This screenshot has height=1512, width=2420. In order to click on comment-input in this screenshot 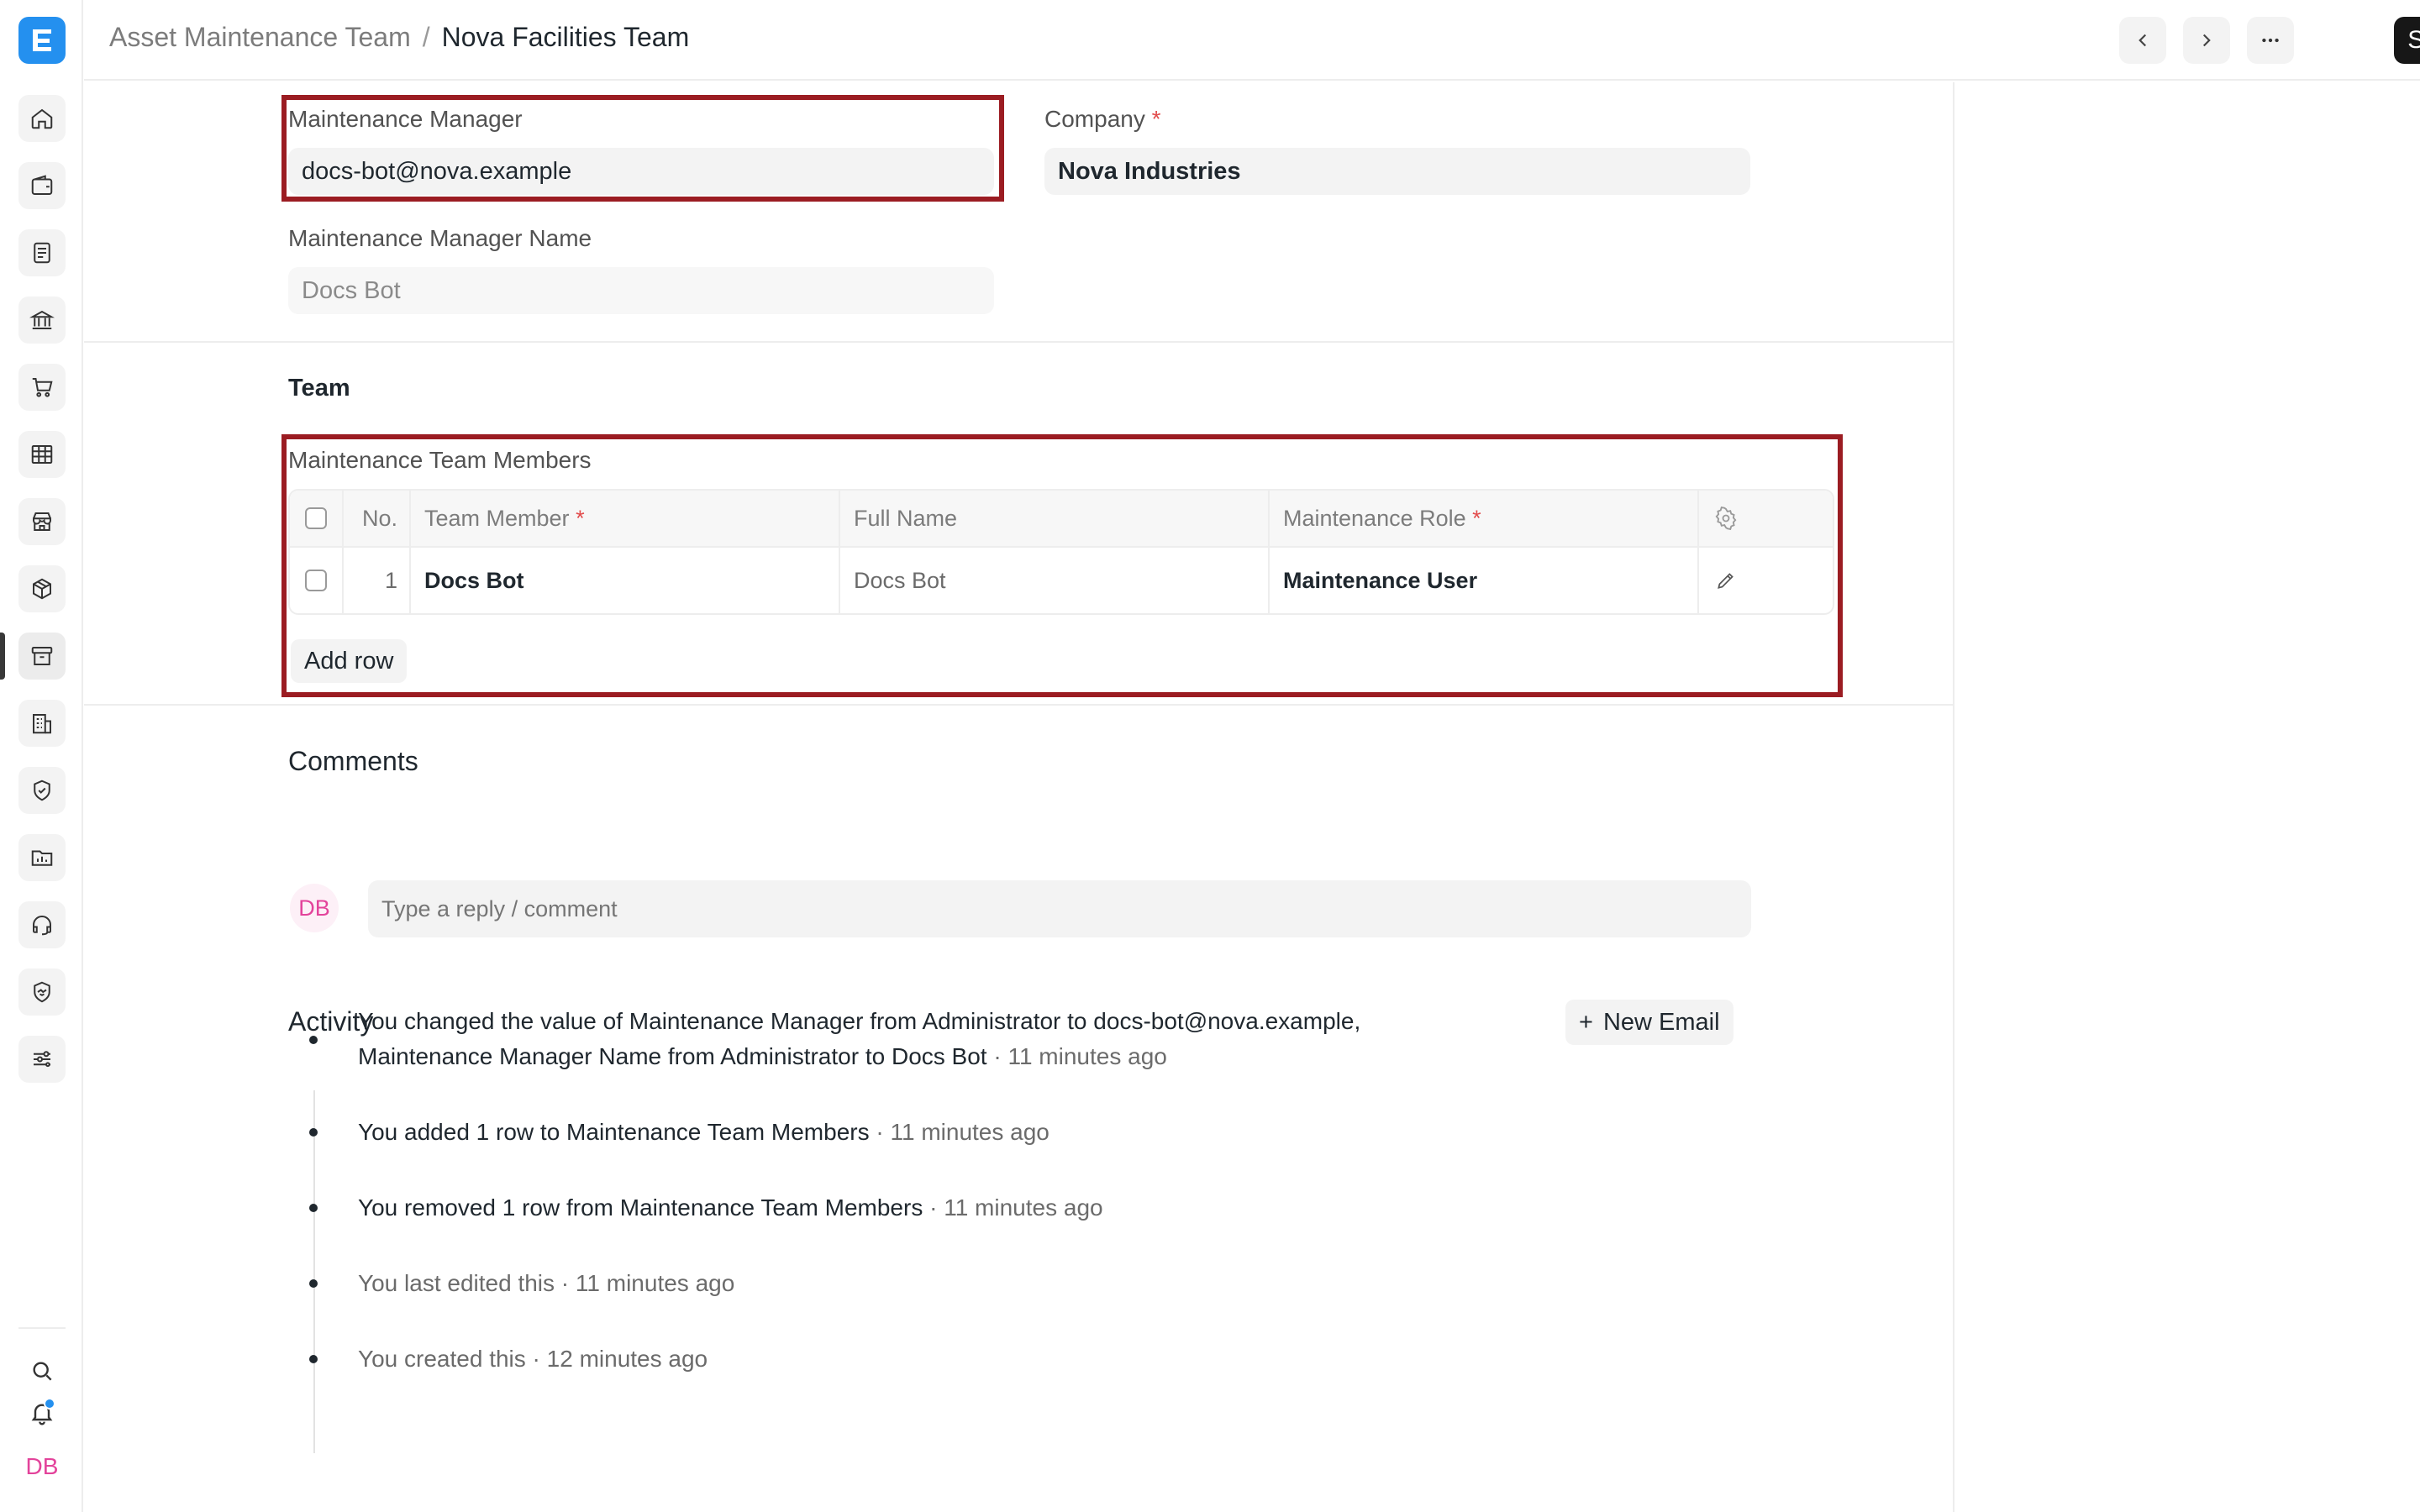, I will do `click(1059, 908)`.